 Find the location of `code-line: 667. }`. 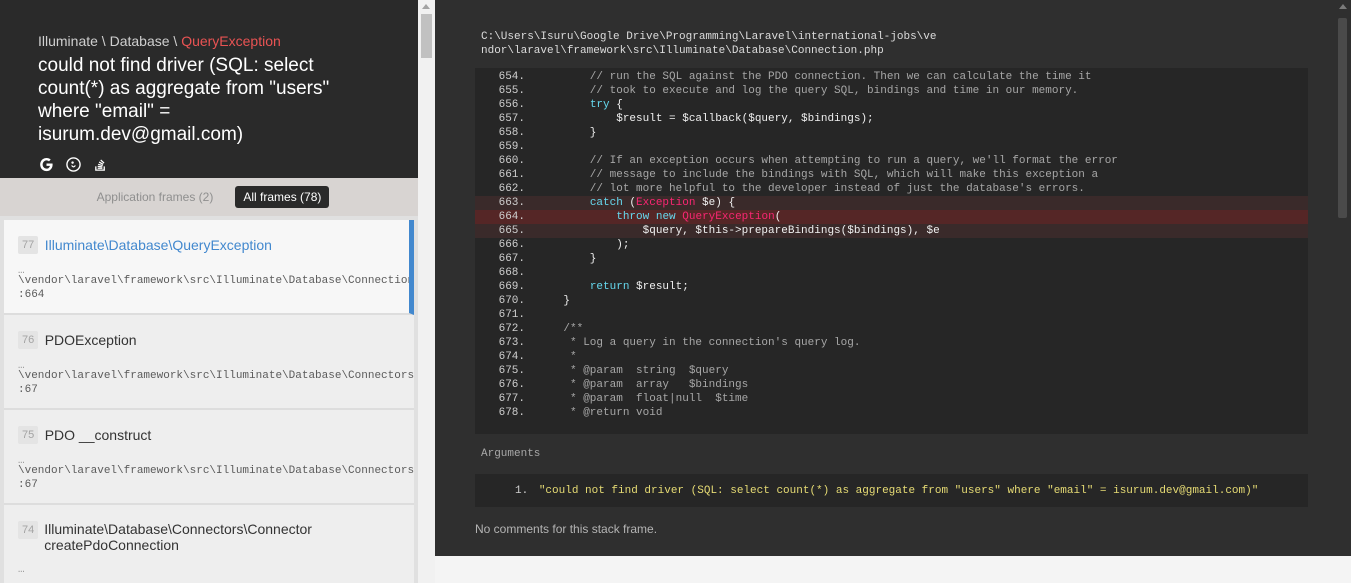

code-line: 667. } is located at coordinates (891, 259).